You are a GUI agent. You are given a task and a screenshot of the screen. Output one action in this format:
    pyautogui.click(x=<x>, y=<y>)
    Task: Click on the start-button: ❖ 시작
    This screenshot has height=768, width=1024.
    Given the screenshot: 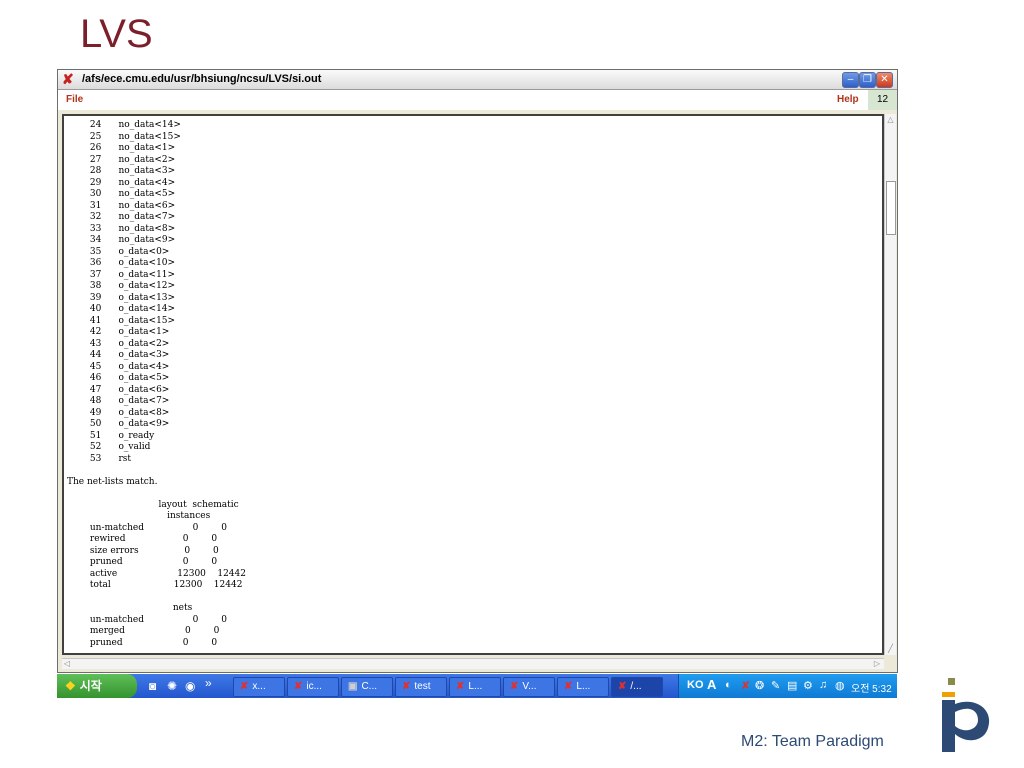 What is the action you would take?
    pyautogui.click(x=97, y=686)
    